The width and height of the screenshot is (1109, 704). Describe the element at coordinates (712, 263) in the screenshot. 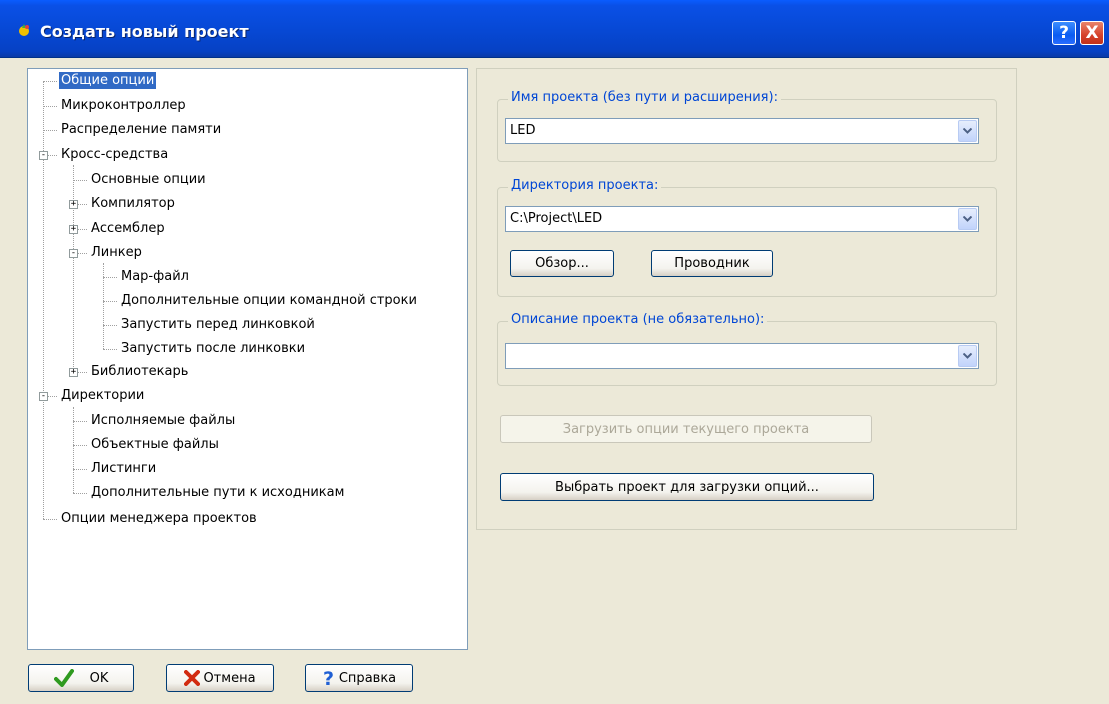

I see `explorer-button: Проводник` at that location.